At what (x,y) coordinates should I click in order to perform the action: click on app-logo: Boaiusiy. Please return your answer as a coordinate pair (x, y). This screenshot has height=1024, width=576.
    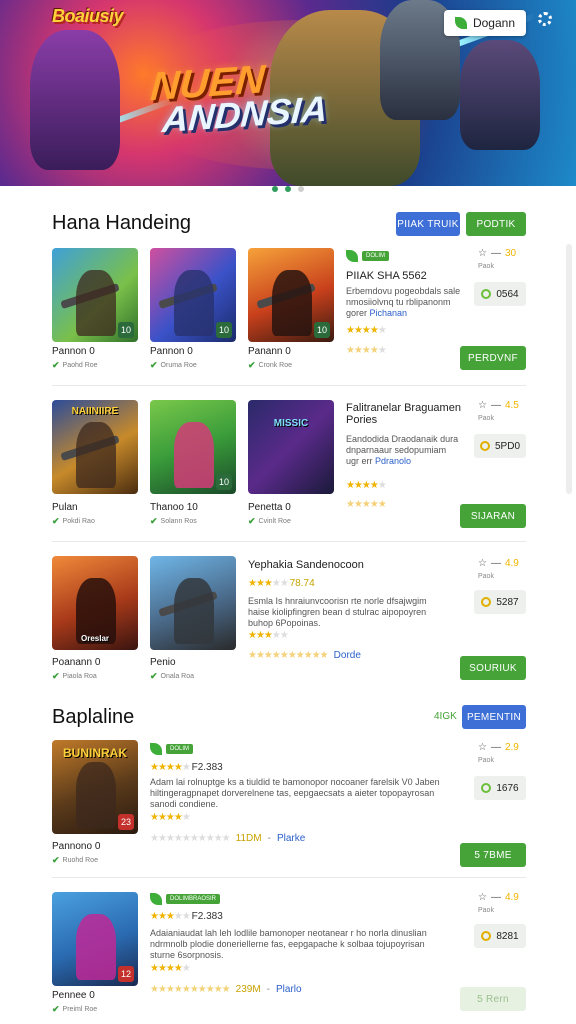
    Looking at the image, I should click on (88, 16).